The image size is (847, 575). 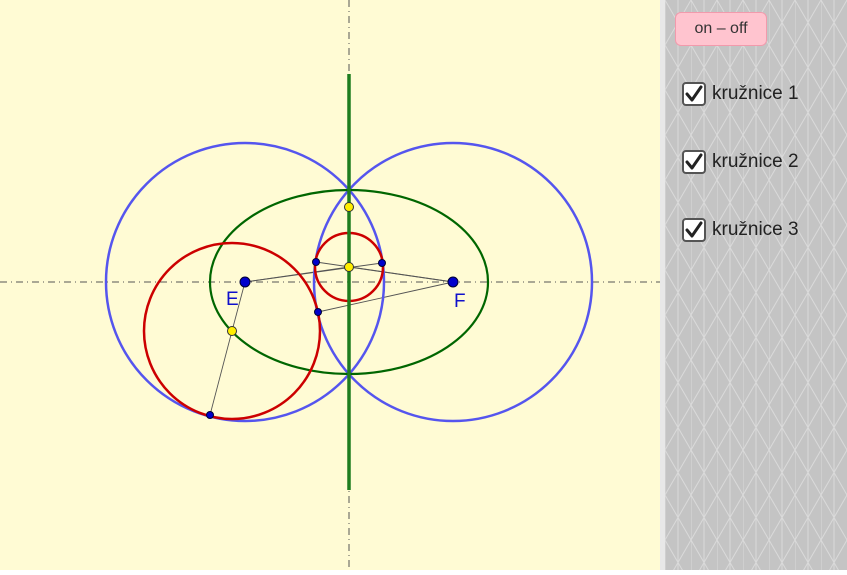 What do you see at coordinates (316, 262) in the screenshot?
I see `point-small-left` at bounding box center [316, 262].